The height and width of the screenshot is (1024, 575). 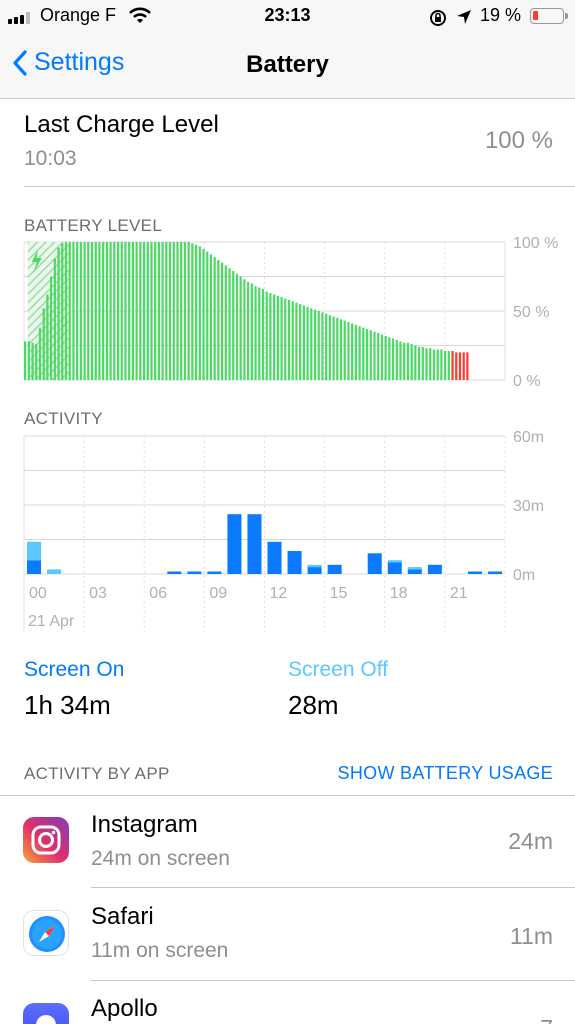 I want to click on app-usage-value: 7, so click(x=546, y=1019).